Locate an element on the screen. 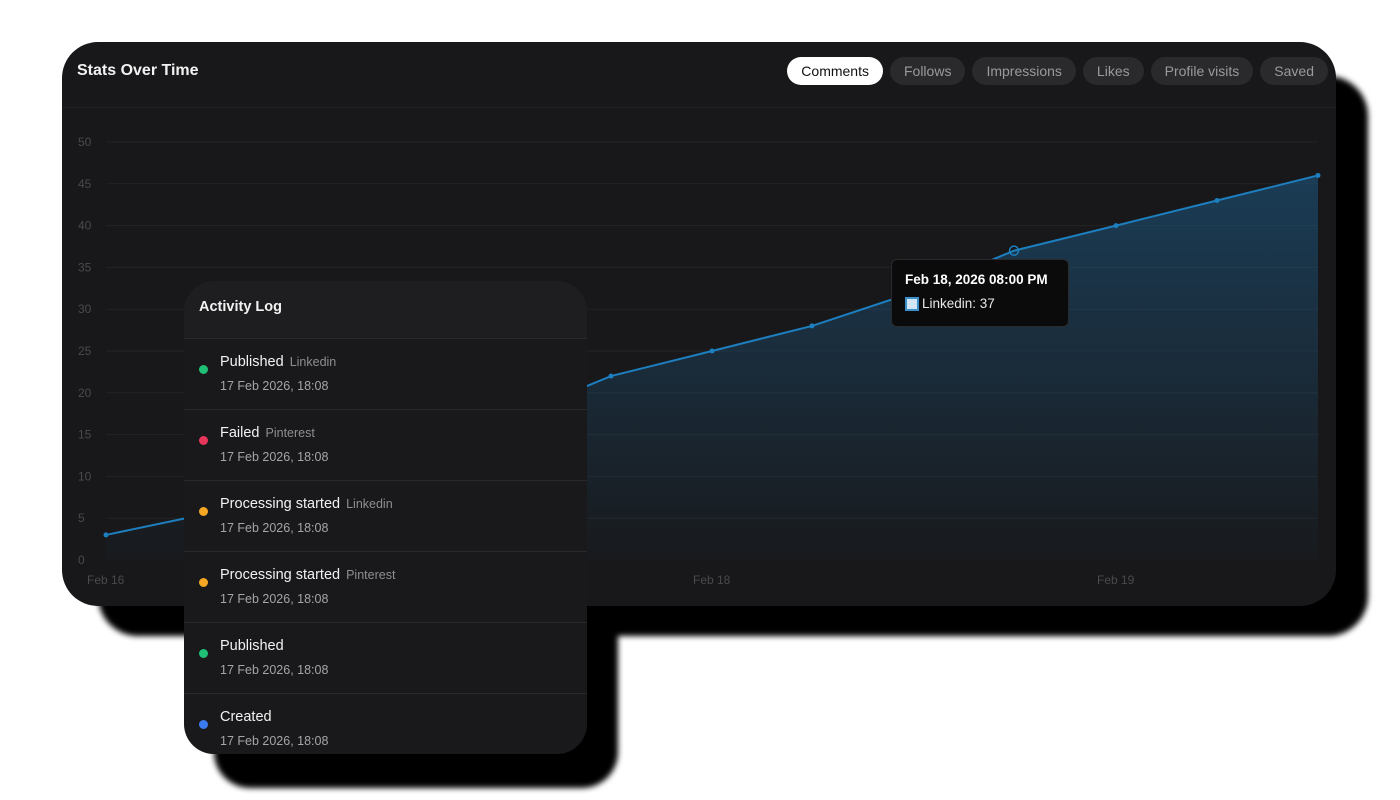 This screenshot has height=800, width=1400. y-tick-label: 45 is located at coordinates (85, 184).